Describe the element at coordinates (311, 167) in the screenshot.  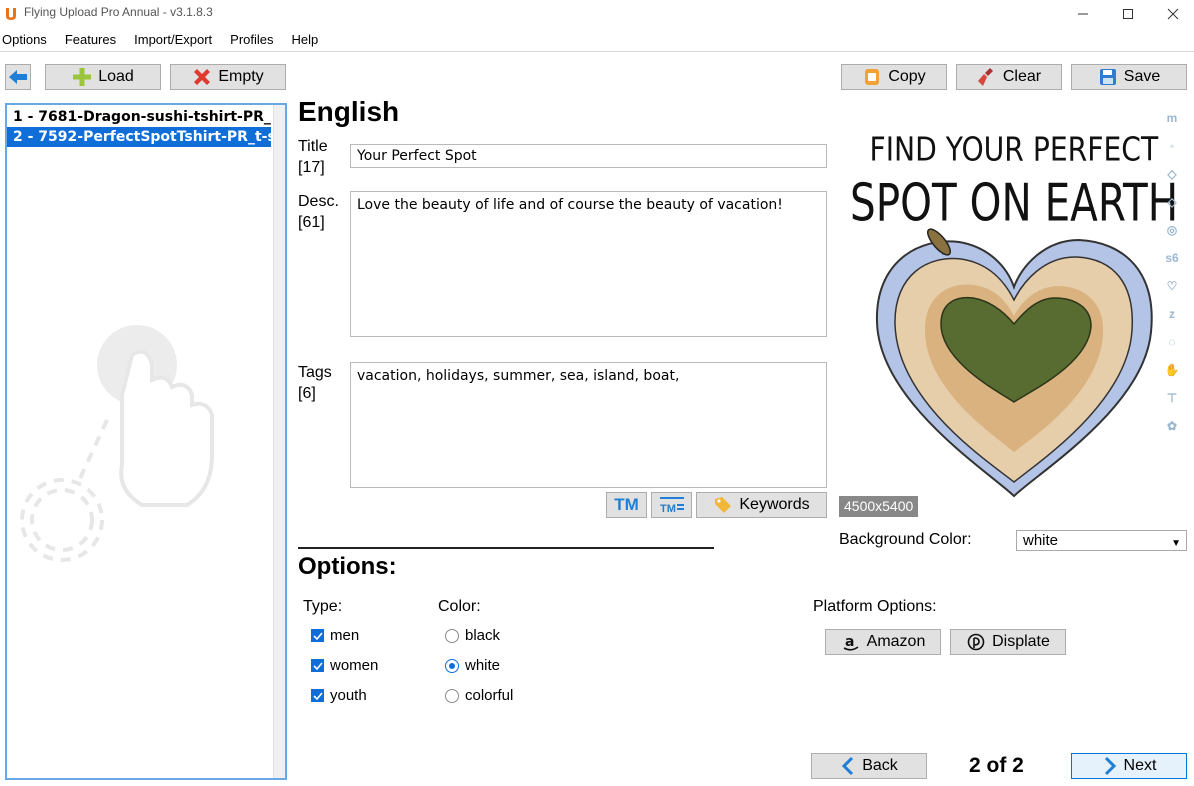
I see `title-char-count: [17]` at that location.